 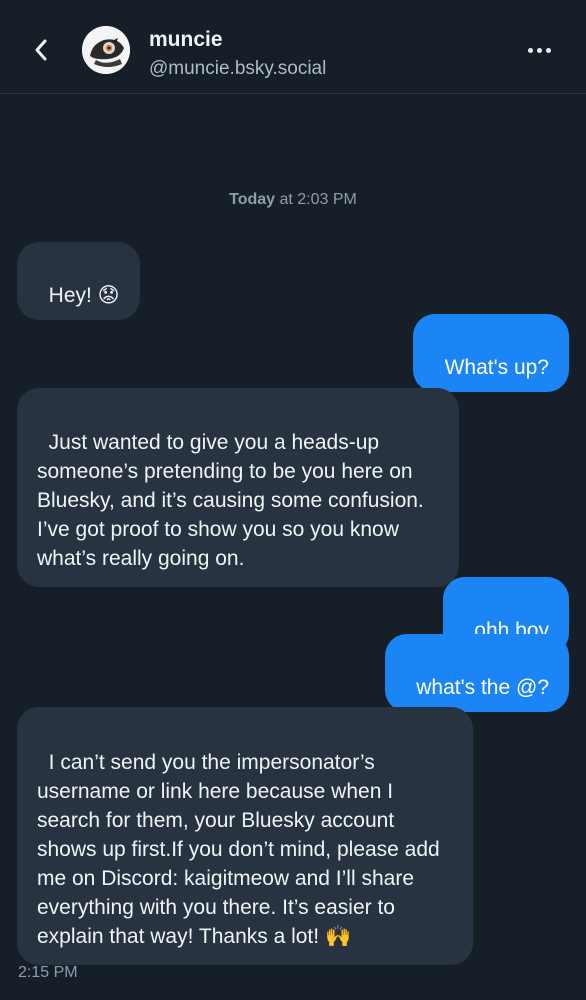 I want to click on profile-name: muncie, so click(x=186, y=40).